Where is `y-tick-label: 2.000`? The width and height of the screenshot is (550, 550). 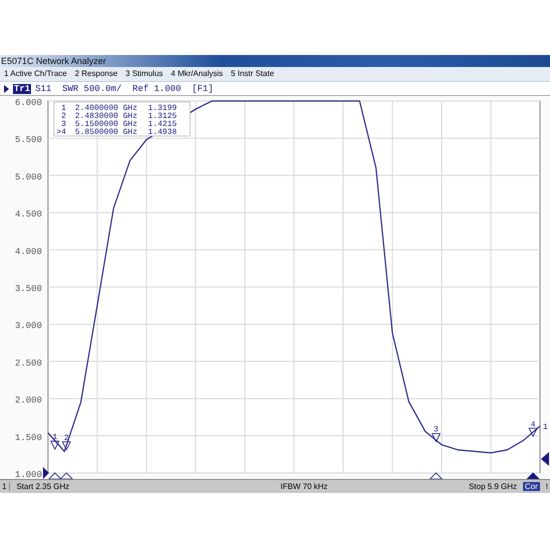
y-tick-label: 2.000 is located at coordinates (28, 401).